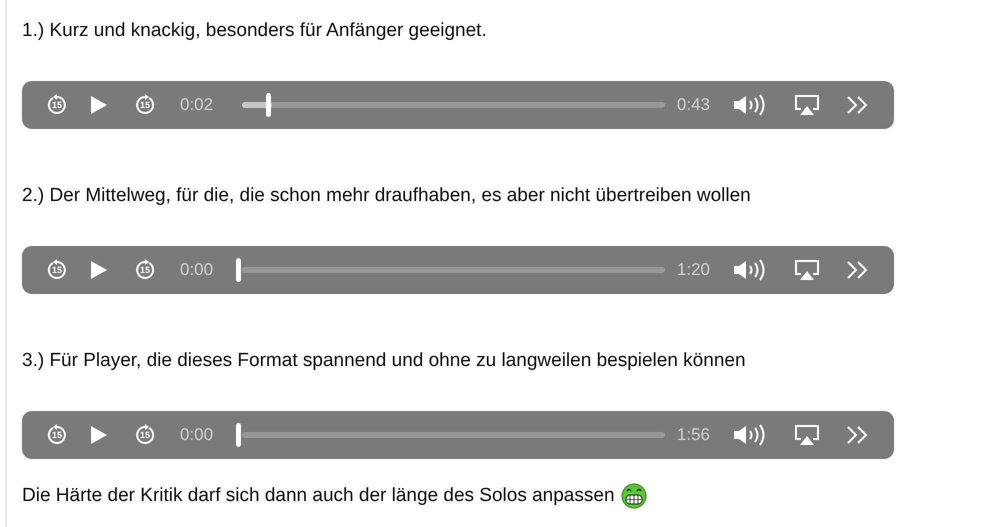  What do you see at coordinates (387, 196) in the screenshot?
I see `section-heading: 2.) Der Mittelweg, für die, die schon mehr draufhaben, es aber nicht übertreiben wollen` at bounding box center [387, 196].